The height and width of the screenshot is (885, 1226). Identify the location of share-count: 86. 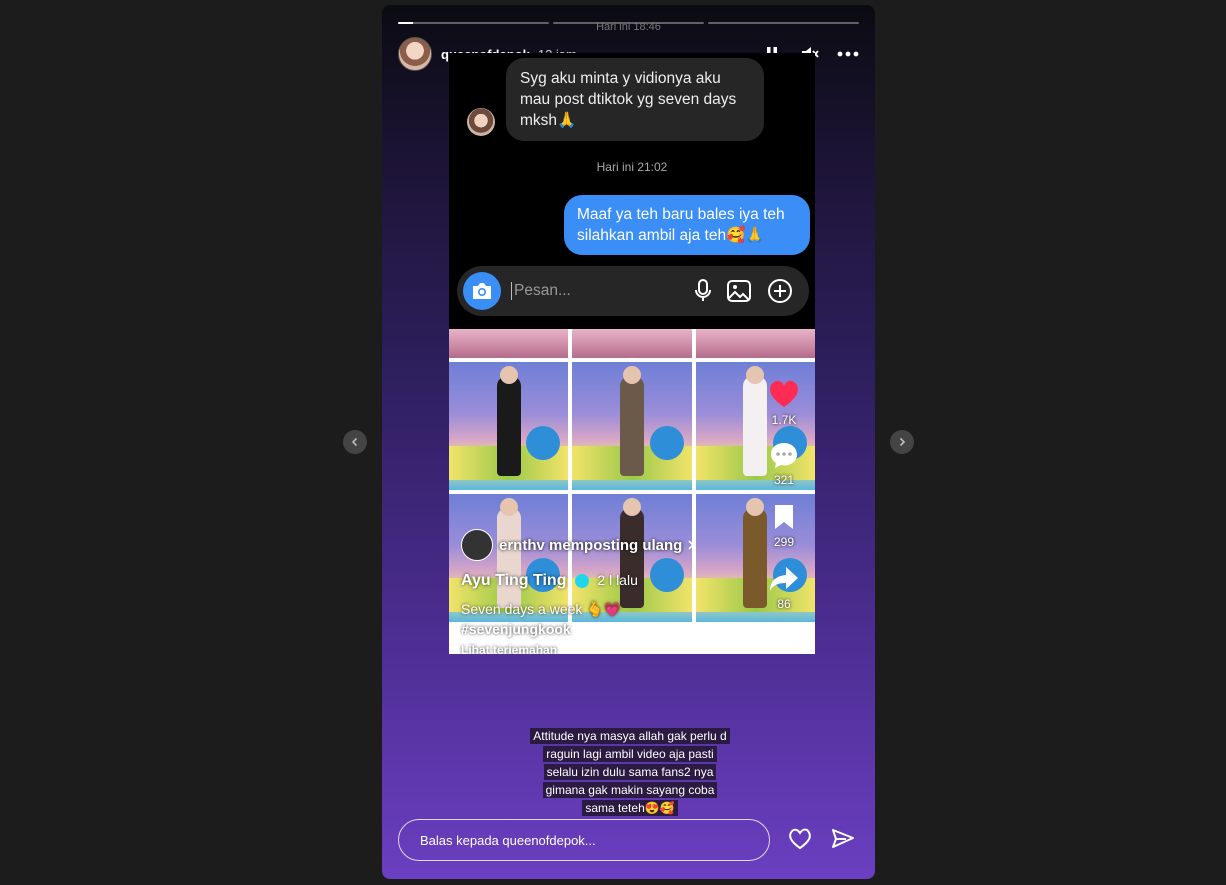
(784, 604).